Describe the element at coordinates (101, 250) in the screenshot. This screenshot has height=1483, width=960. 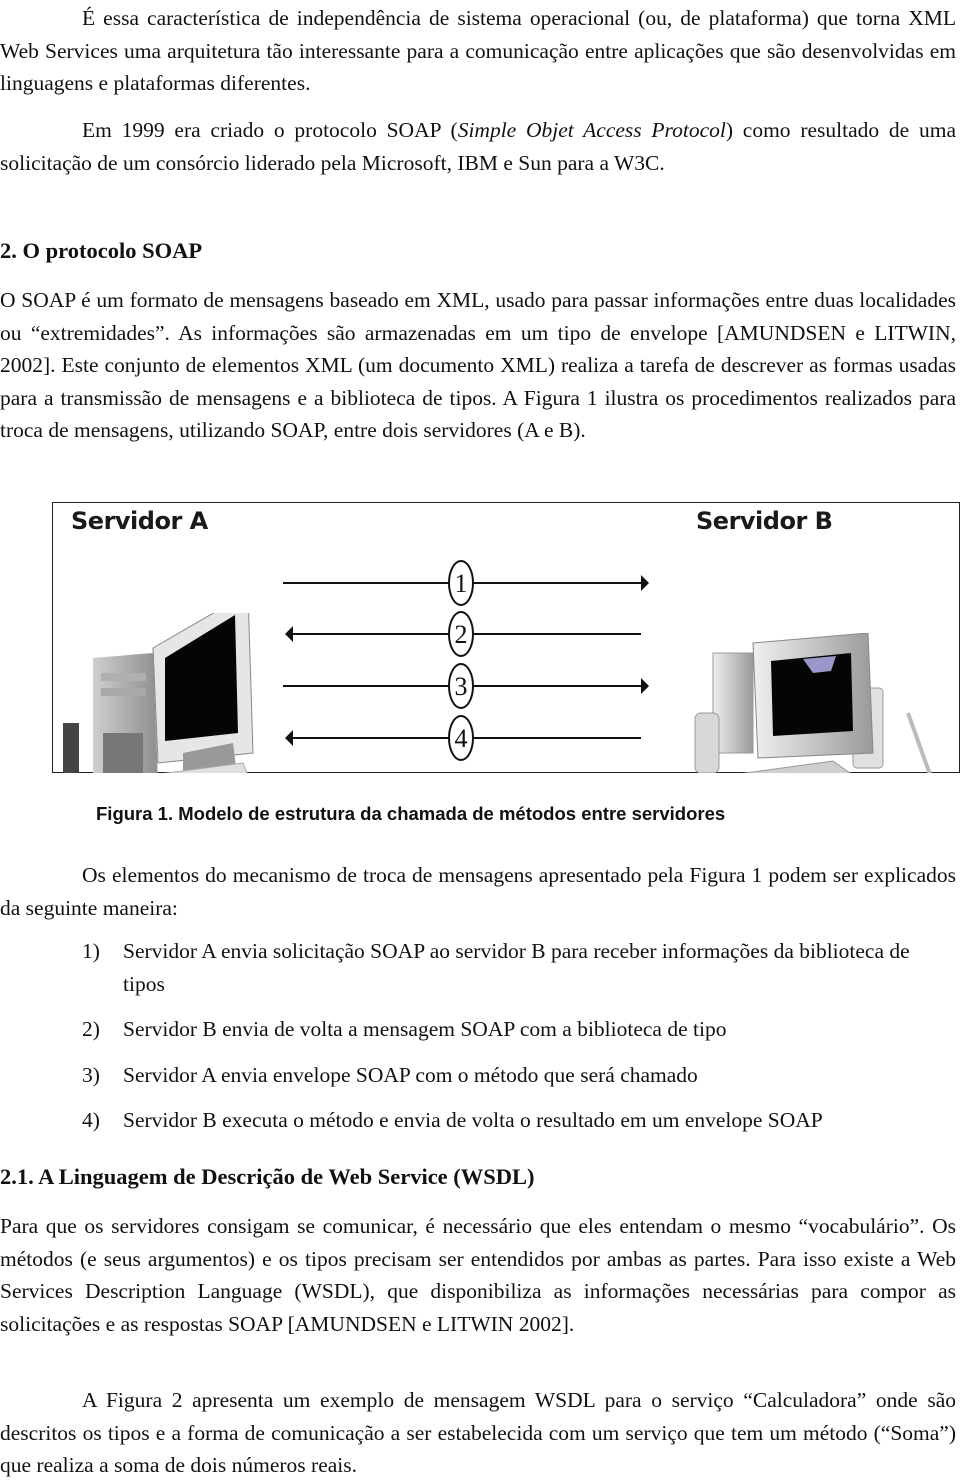
I see `section-heading-soap: 2. O protocolo SOAP` at that location.